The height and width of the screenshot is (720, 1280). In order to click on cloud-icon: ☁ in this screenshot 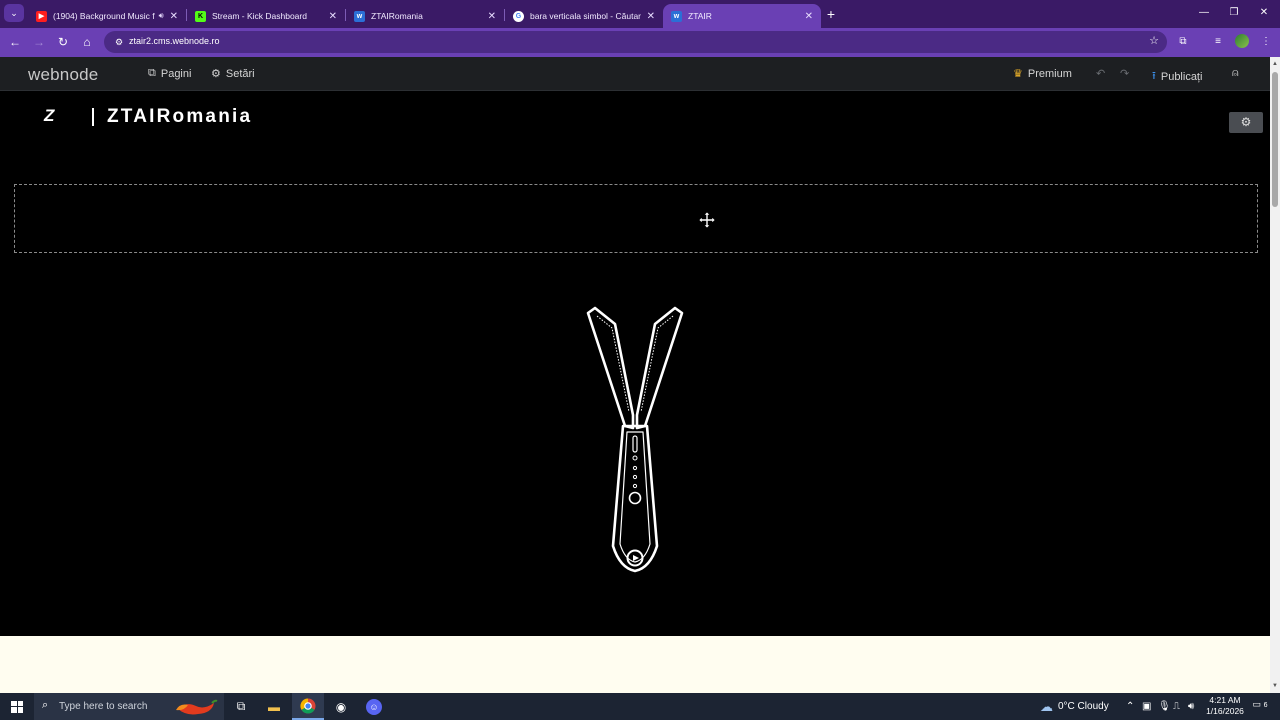, I will do `click(1046, 706)`.